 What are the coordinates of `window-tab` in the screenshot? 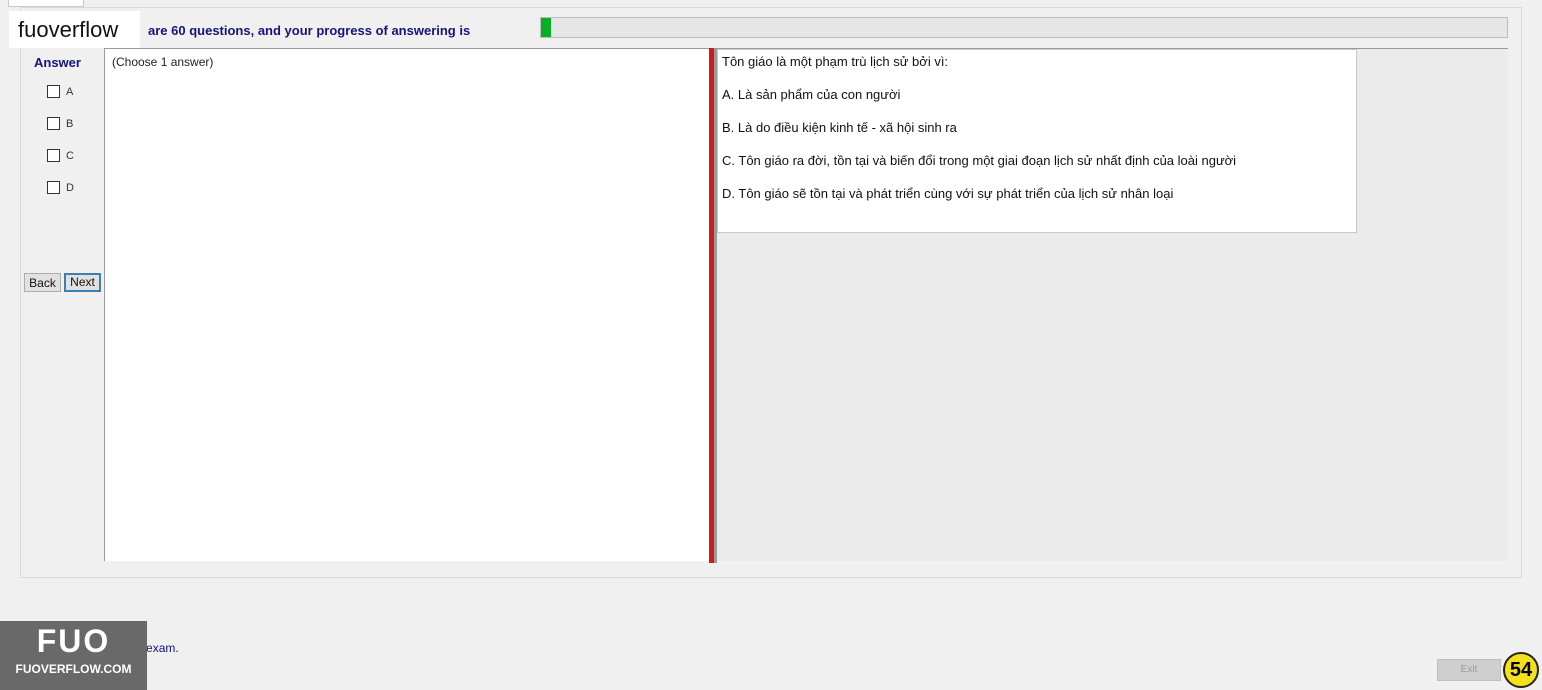 It's located at (46, 3).